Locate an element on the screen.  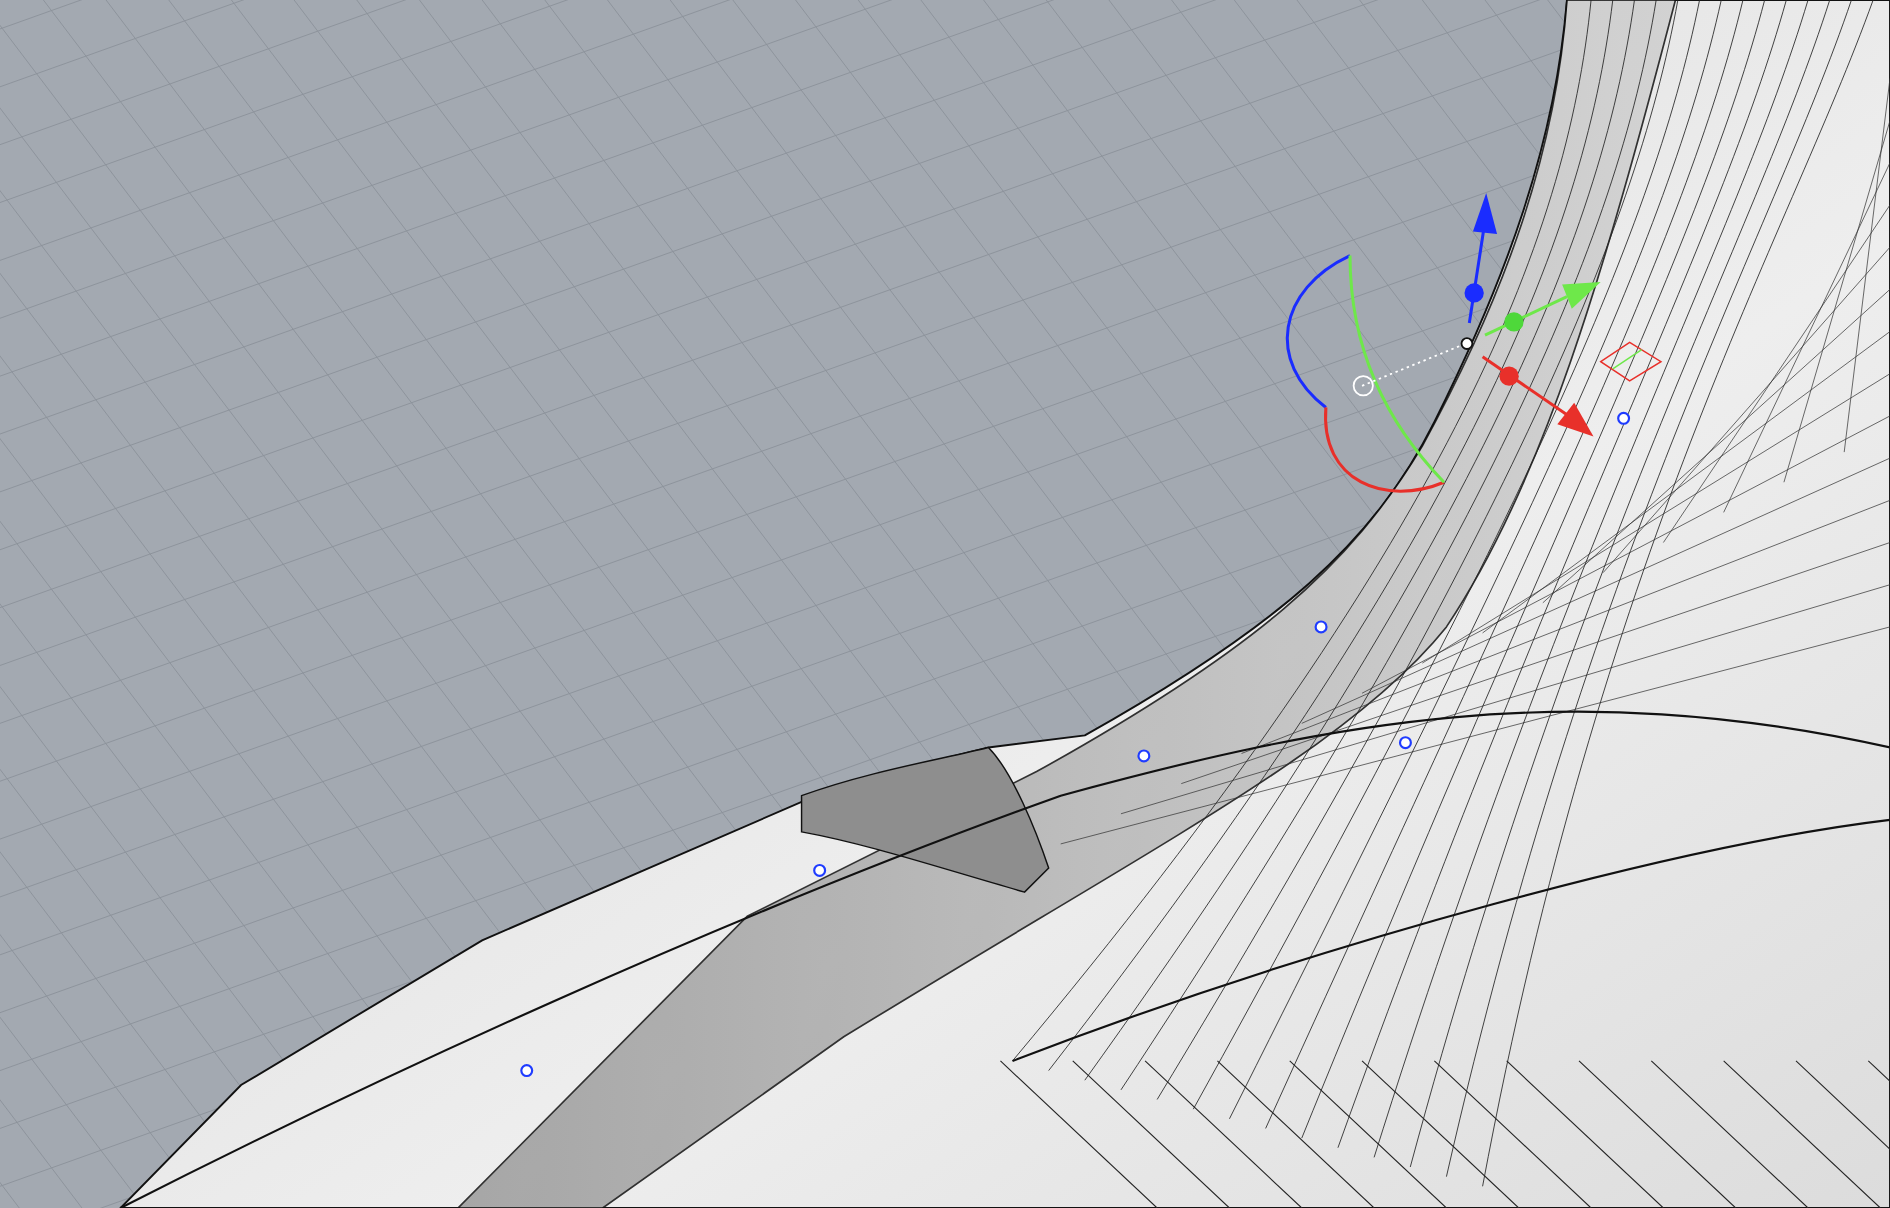
transform-gizmo-drawing is located at coordinates (1474, 342).